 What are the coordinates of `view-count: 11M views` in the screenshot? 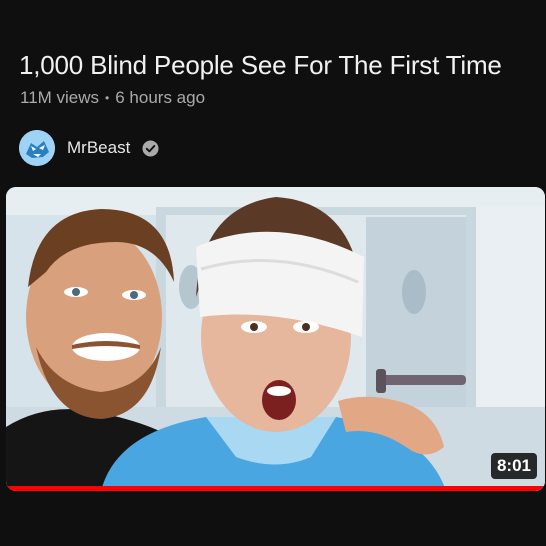 It's located at (60, 97).